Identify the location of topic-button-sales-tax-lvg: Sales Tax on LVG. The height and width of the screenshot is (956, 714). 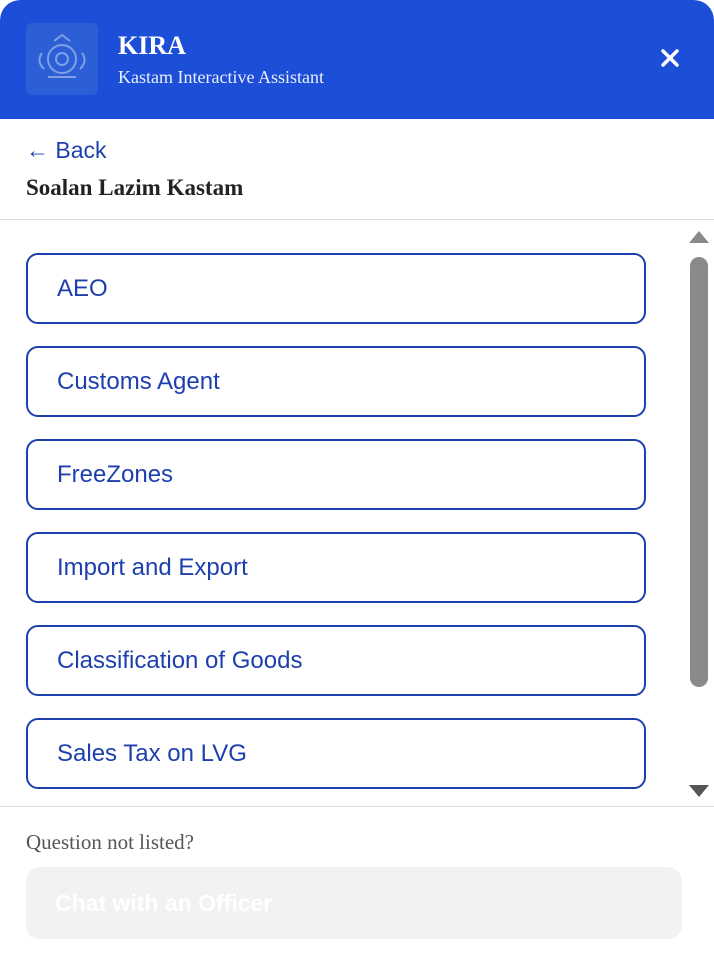
(336, 753).